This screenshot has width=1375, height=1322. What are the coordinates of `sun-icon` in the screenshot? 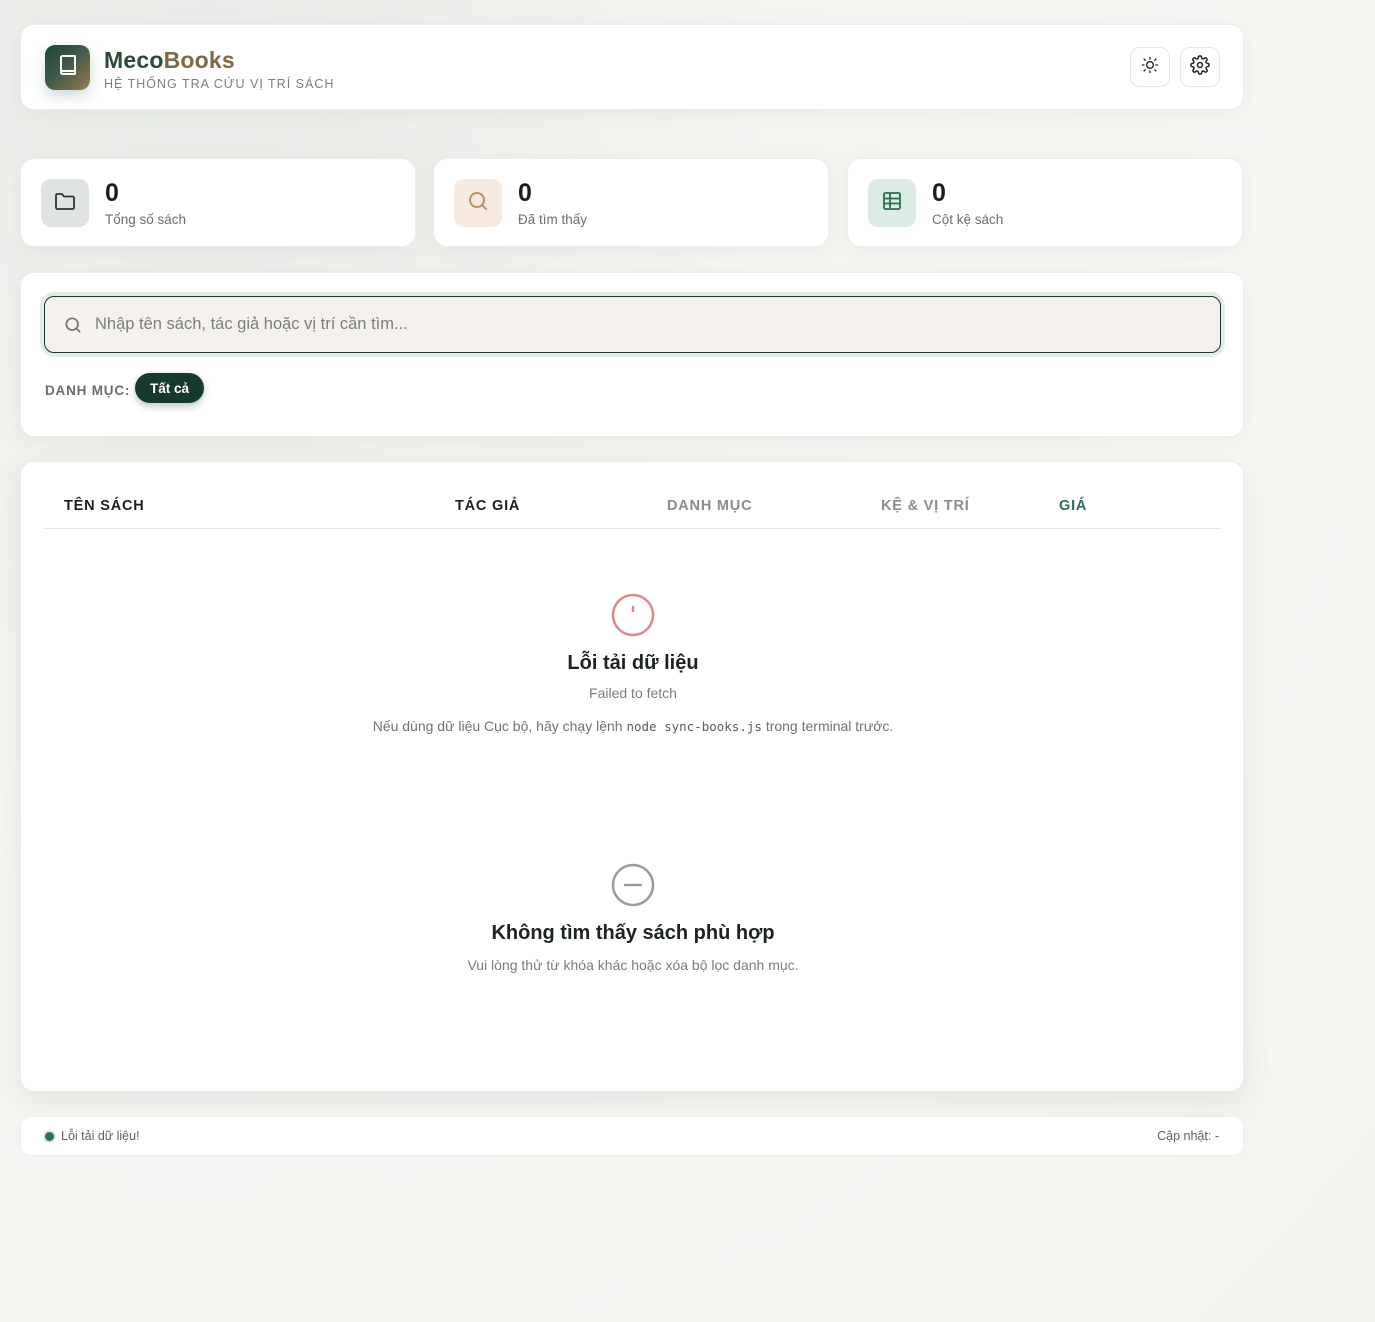 It's located at (1150, 67).